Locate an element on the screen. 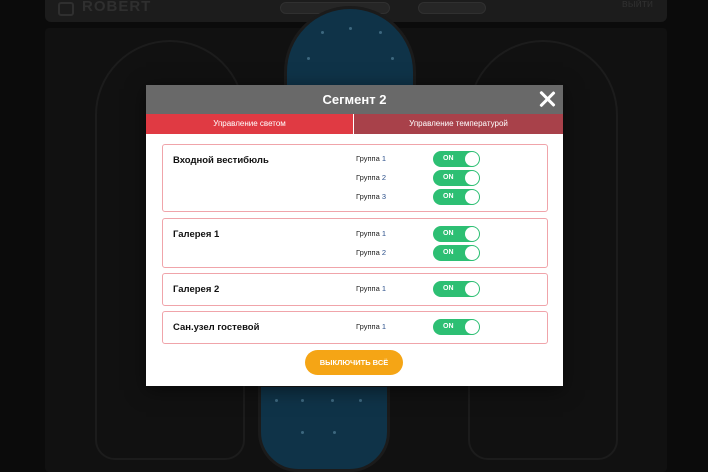 Image resolution: width=708 pixels, height=472 pixels. zone-card-gallery-2: Галерея 2 Группа 1 ON is located at coordinates (355, 289).